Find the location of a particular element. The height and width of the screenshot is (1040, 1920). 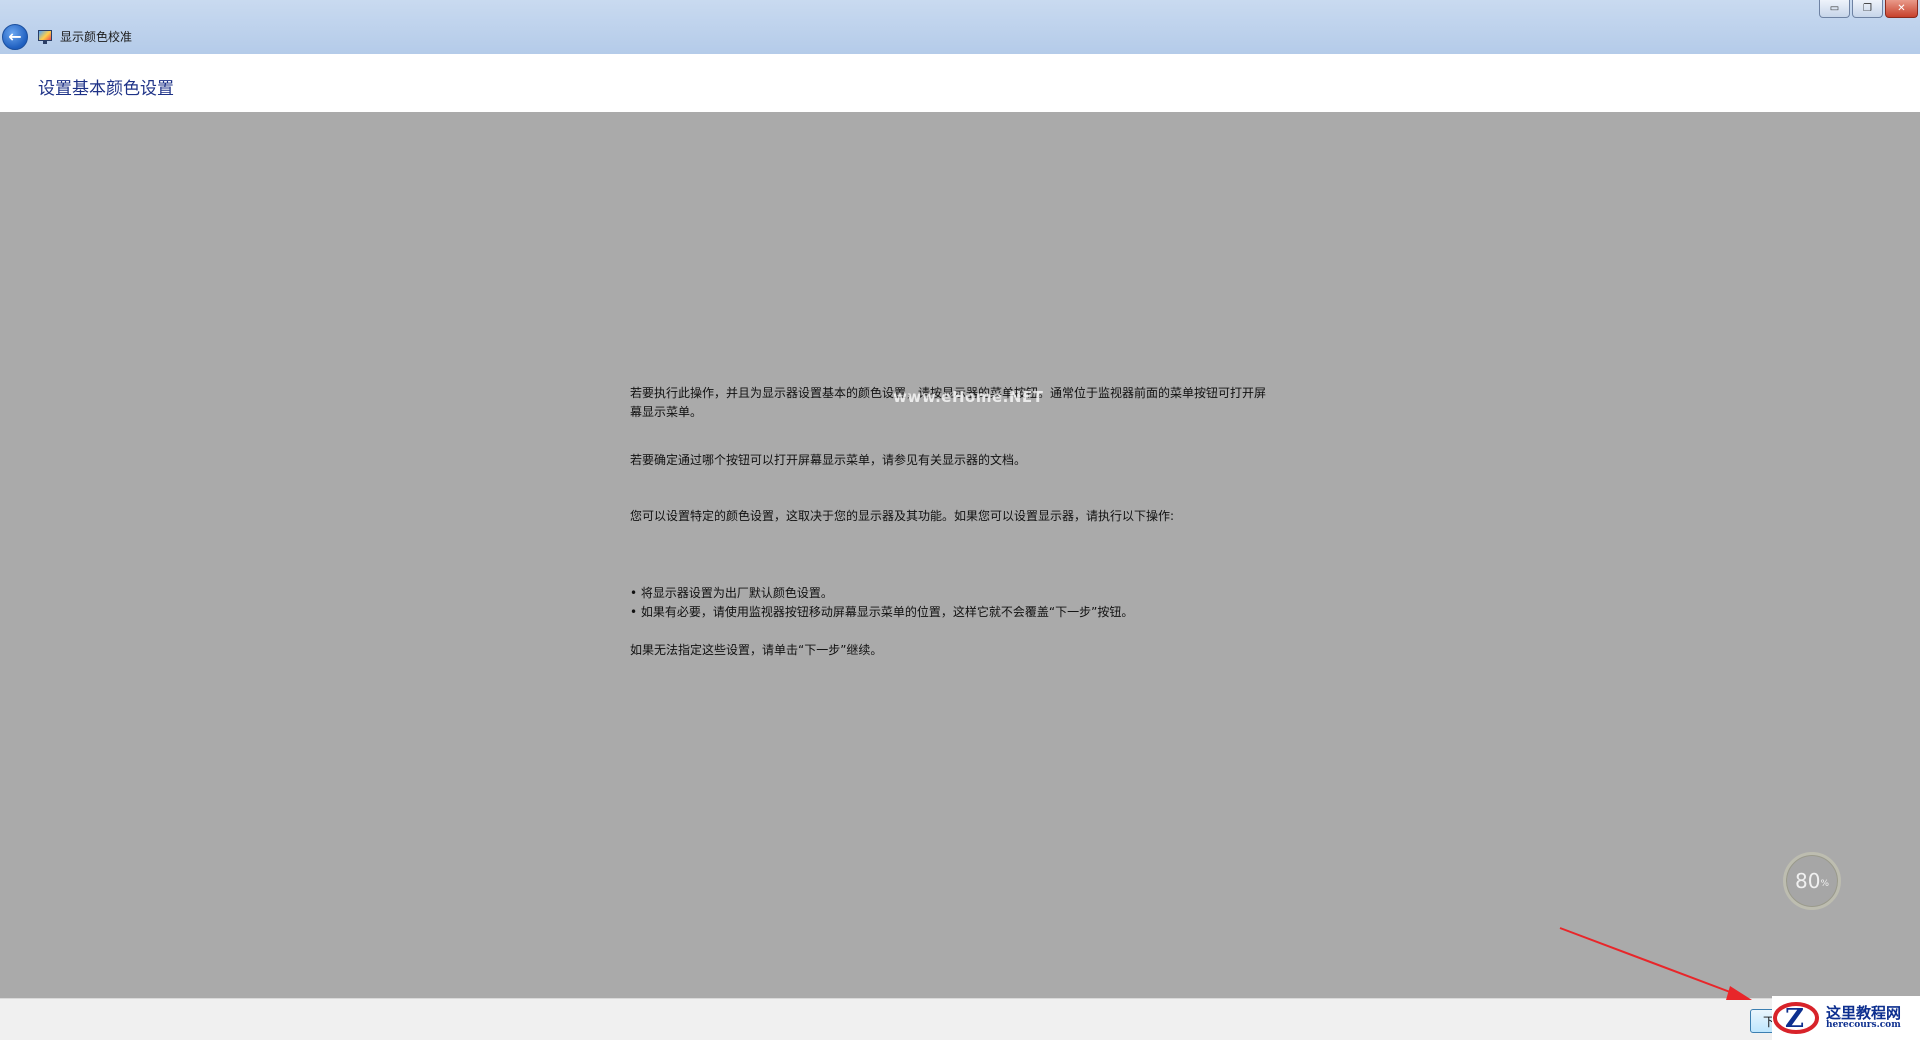

window-title: 显示颜色校准 is located at coordinates (96, 37).